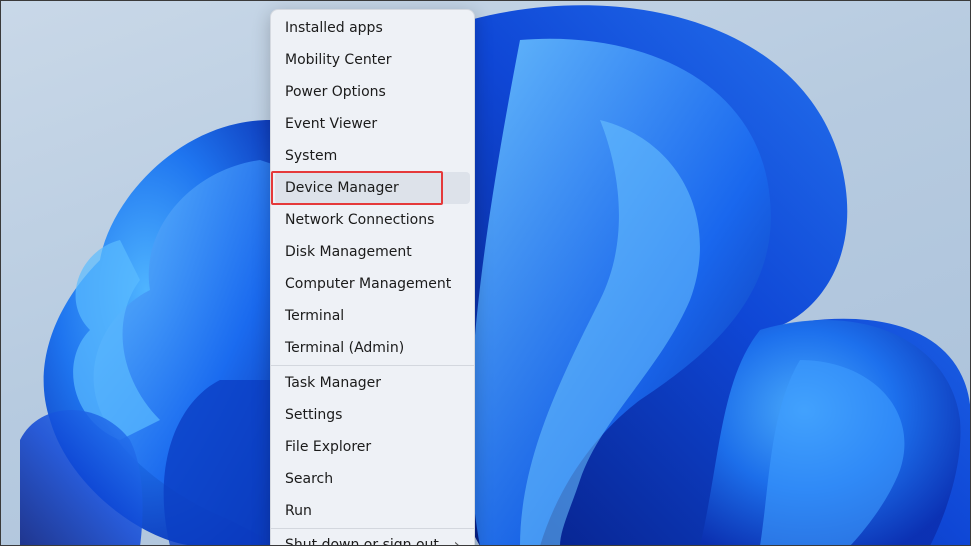 This screenshot has width=971, height=546. I want to click on menu-item-search: Search, so click(372, 479).